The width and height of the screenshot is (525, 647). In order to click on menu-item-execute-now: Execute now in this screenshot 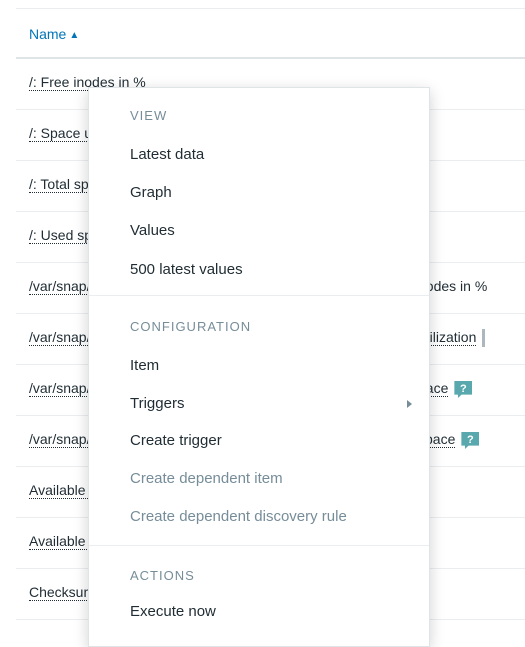, I will do `click(173, 611)`.